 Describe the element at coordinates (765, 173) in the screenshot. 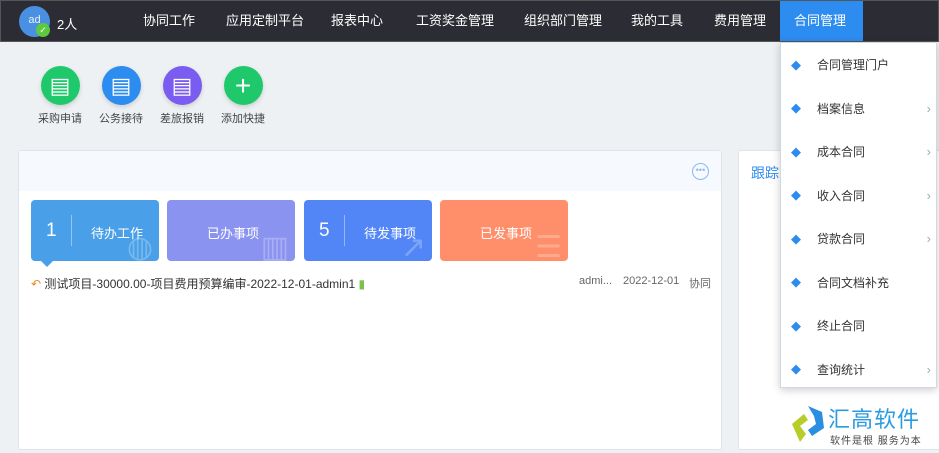

I see `panel-title: 跟踪` at that location.